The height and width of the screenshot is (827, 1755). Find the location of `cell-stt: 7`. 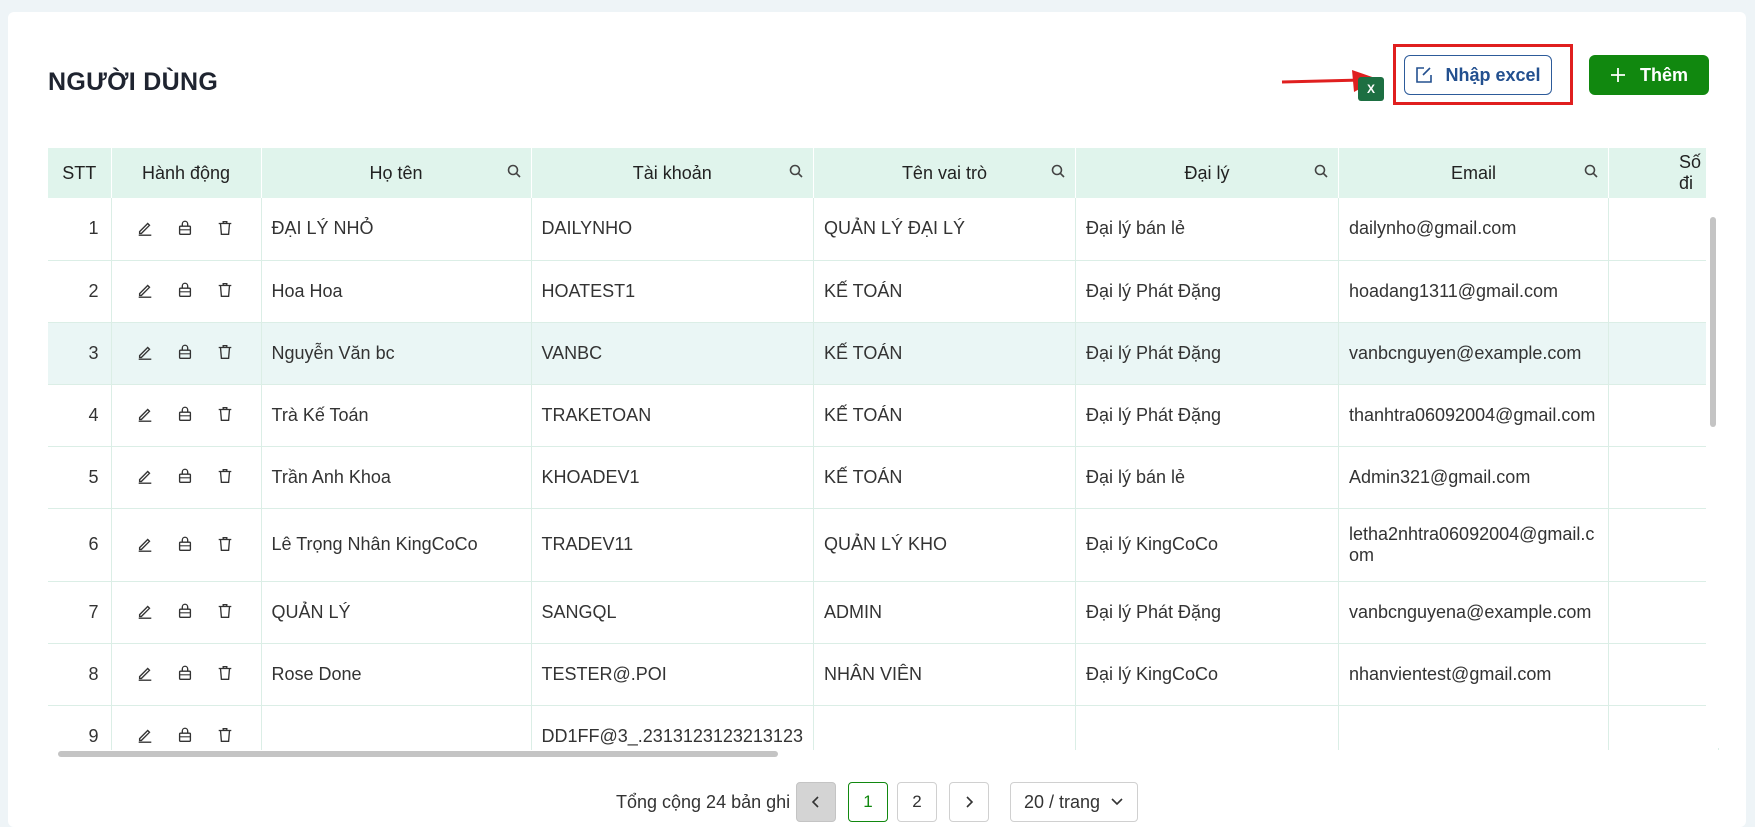

cell-stt: 7 is located at coordinates (80, 612).